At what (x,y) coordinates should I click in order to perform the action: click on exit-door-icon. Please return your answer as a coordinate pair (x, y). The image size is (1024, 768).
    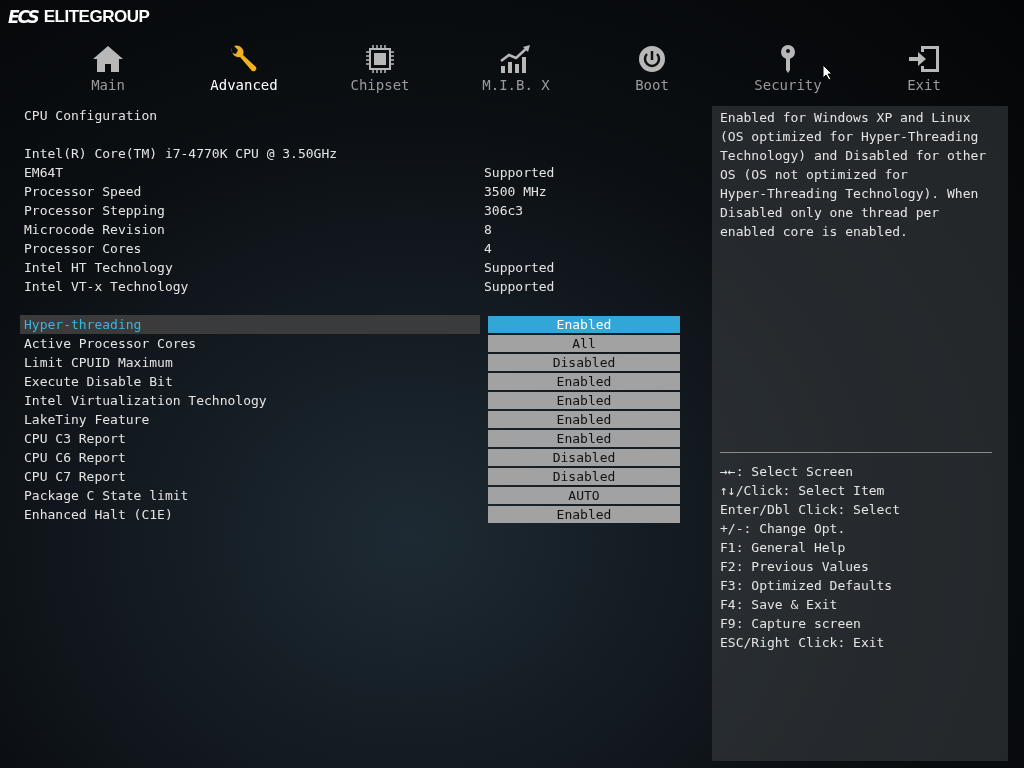
    Looking at the image, I should click on (924, 59).